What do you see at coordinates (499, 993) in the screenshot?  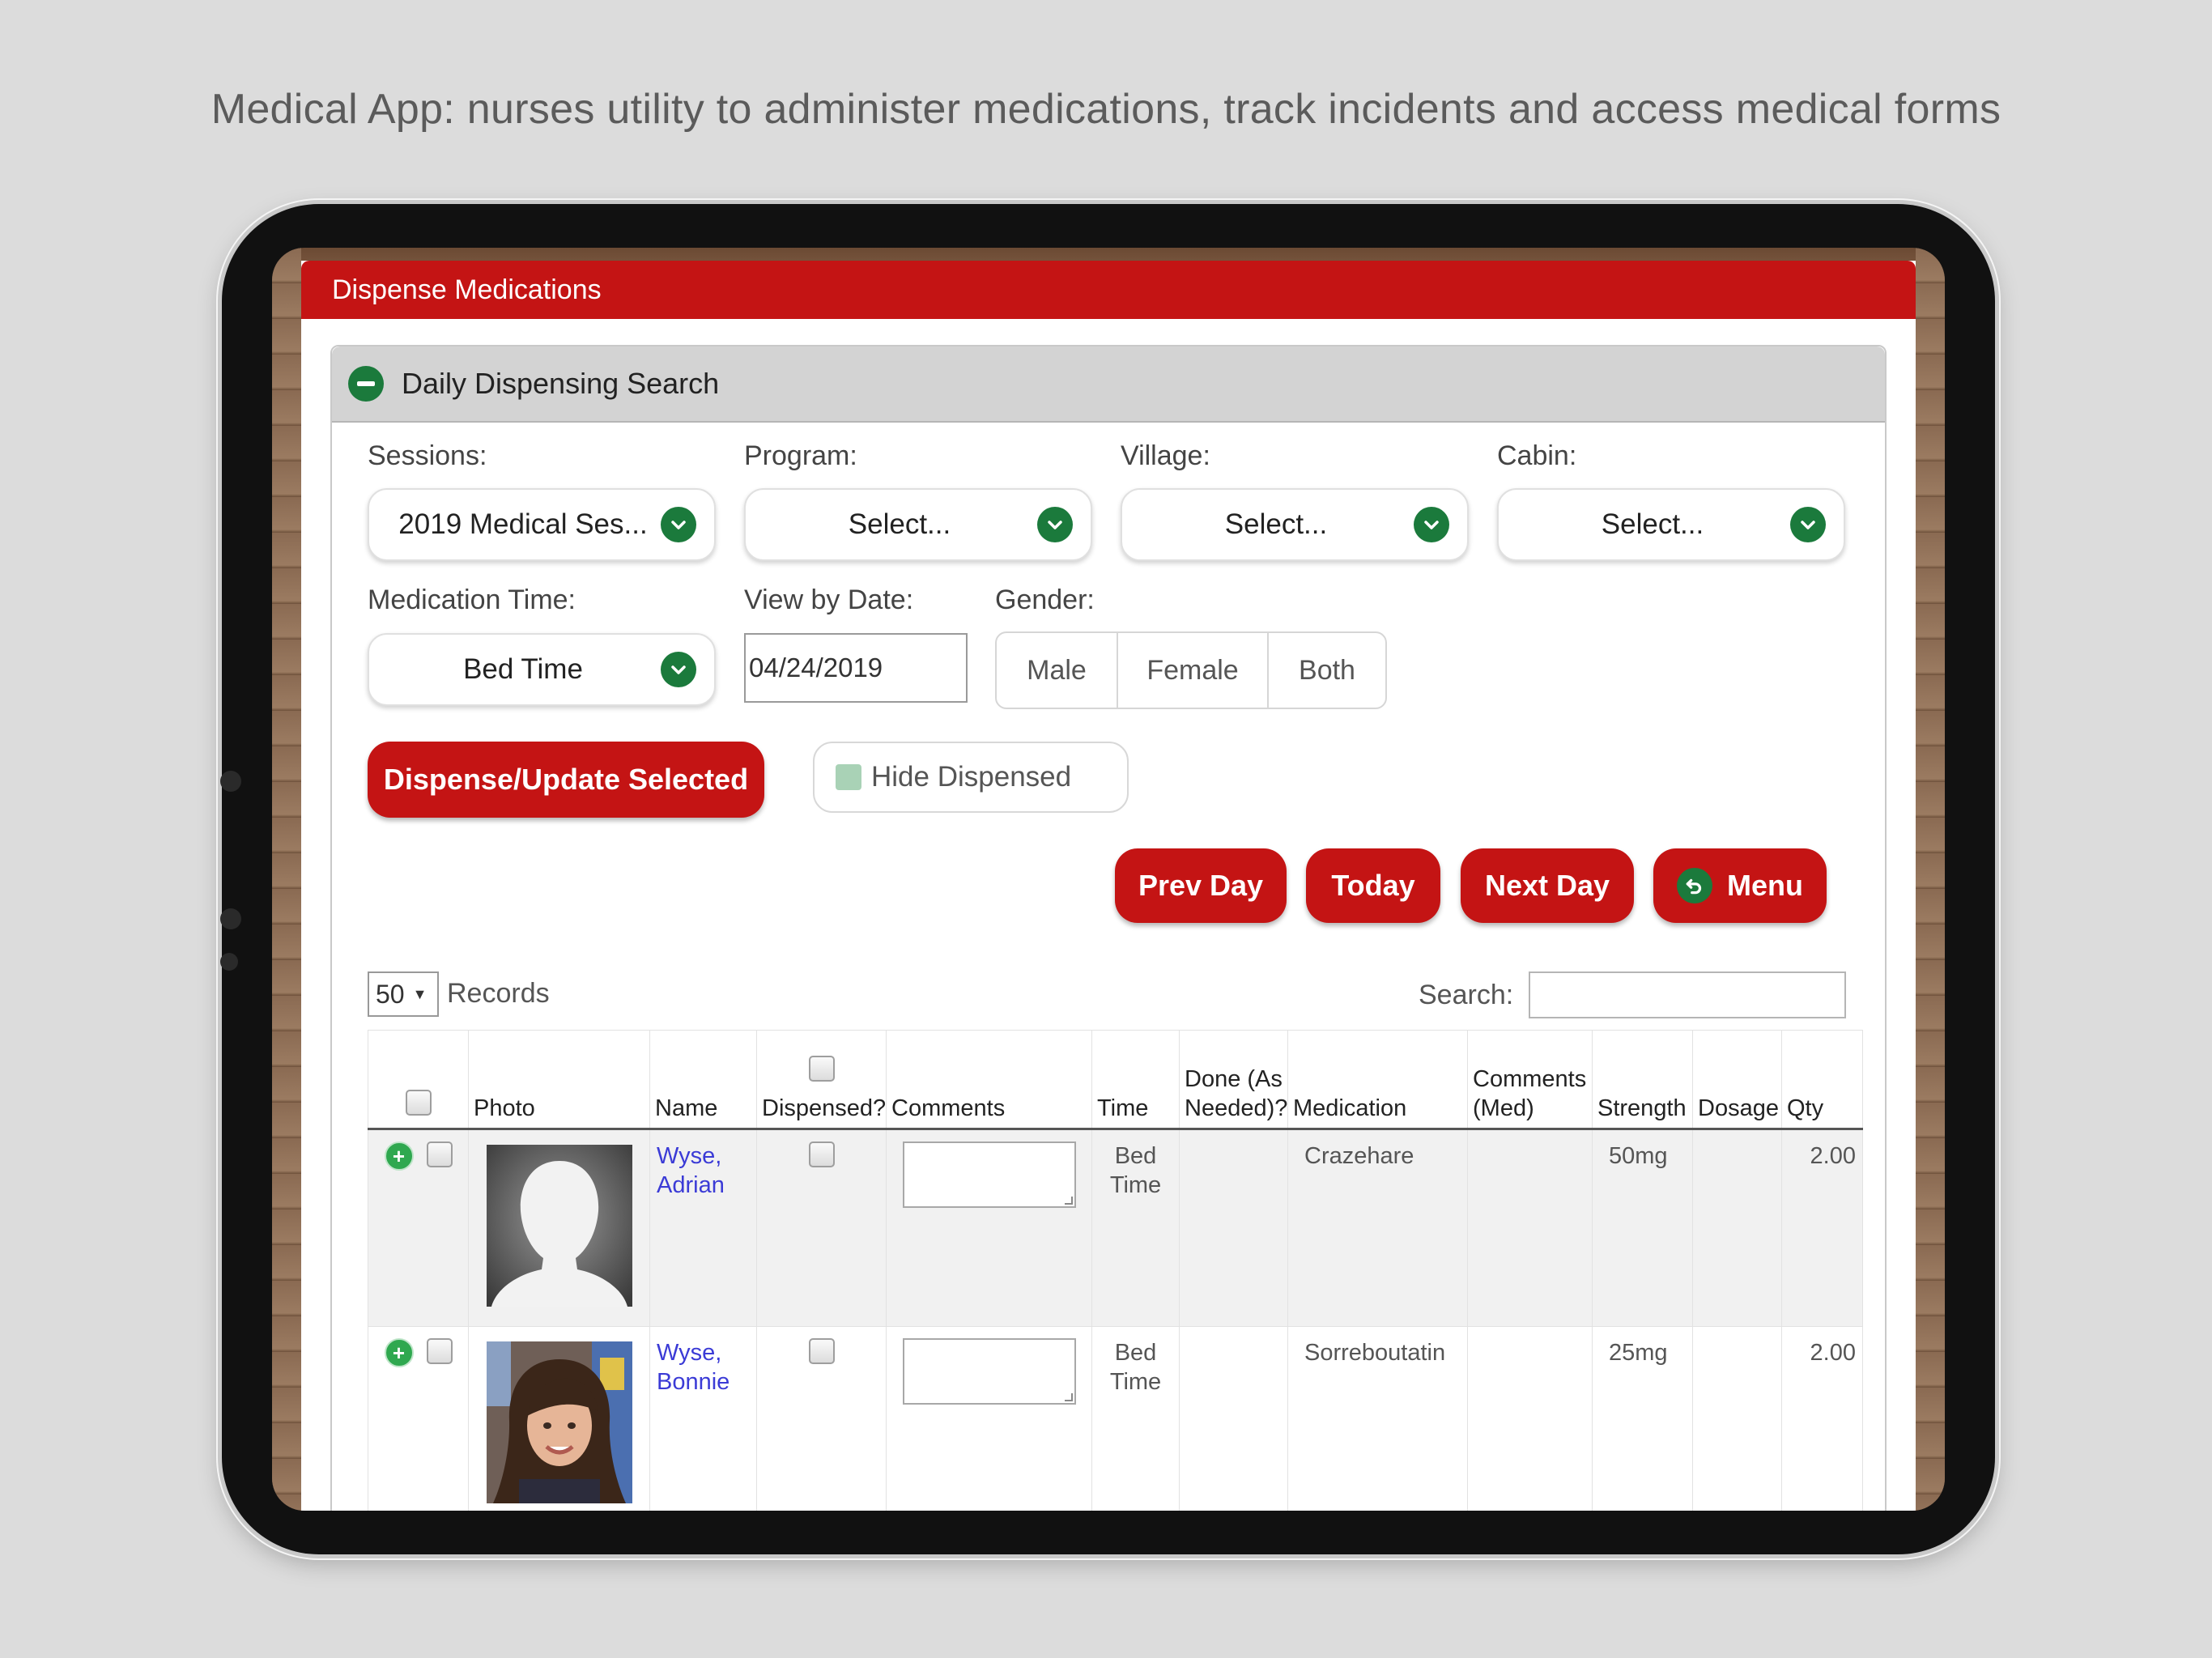 I see `records-label: Records` at bounding box center [499, 993].